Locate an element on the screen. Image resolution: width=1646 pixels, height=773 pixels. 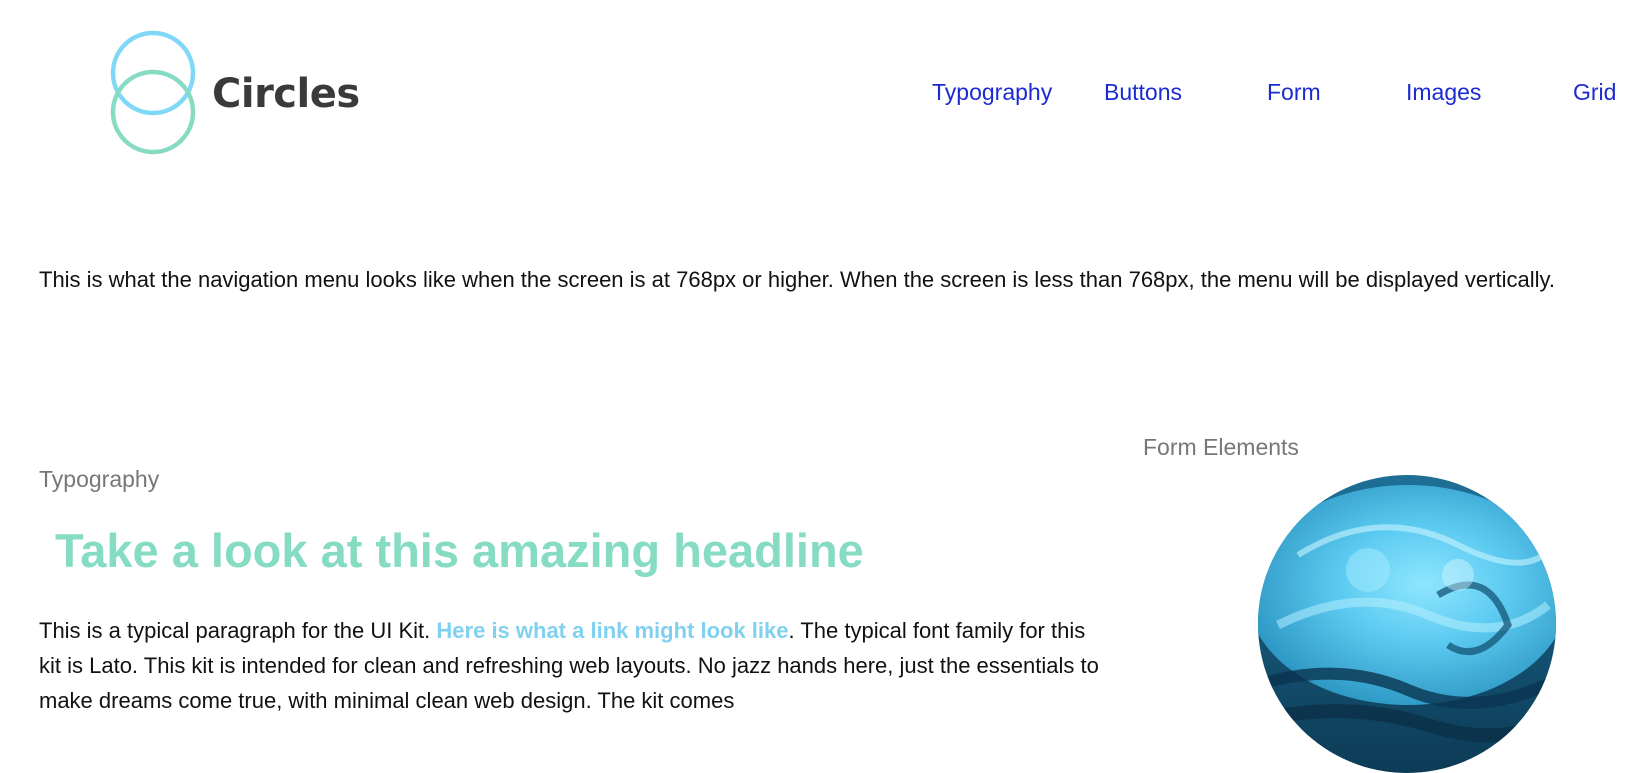
nav-link-typography: Typography is located at coordinates (992, 92).